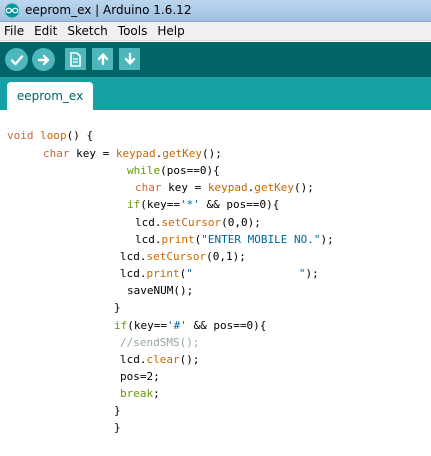  I want to click on code-line-16: break;, so click(140, 393).